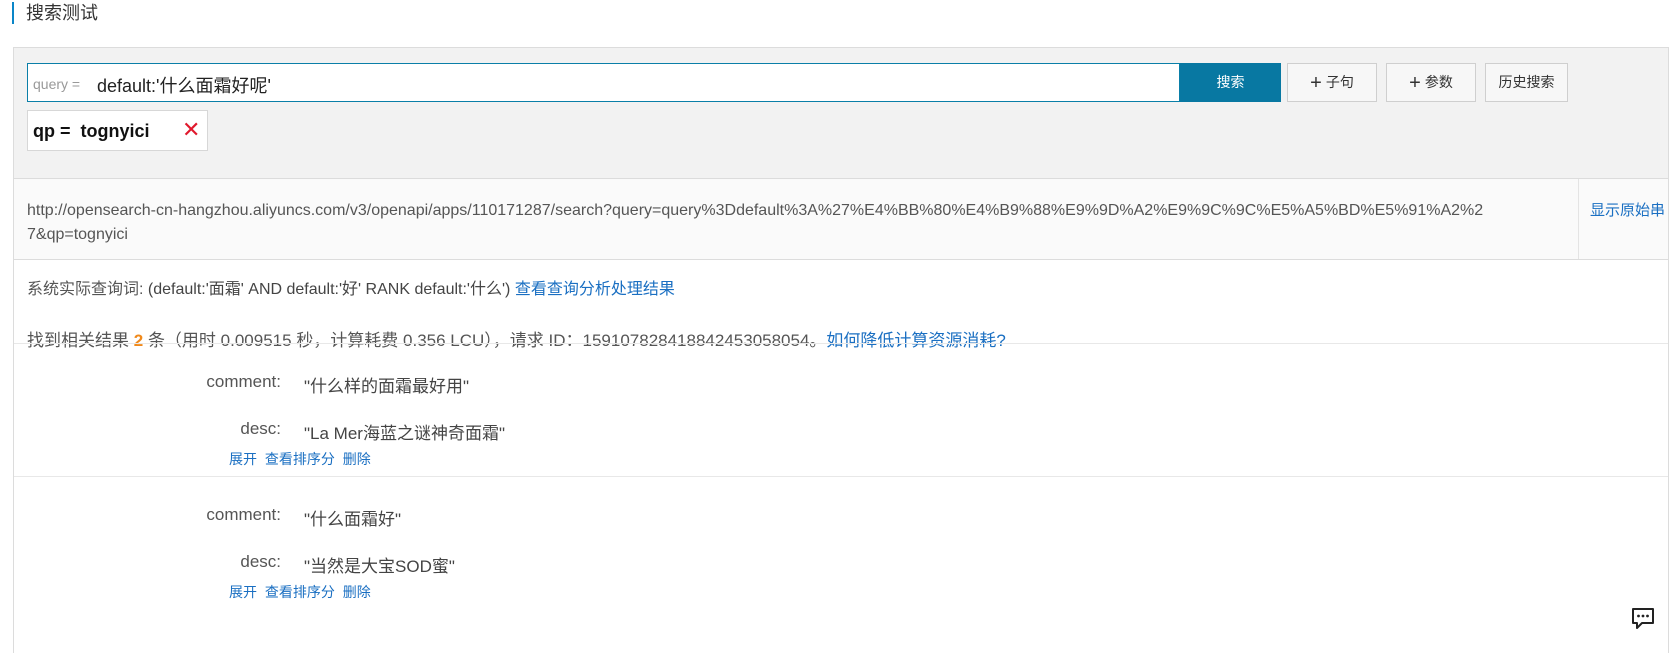 The image size is (1680, 655). I want to click on desc-value: "La Mer海蓝之谜神奇面霜", so click(404, 433).